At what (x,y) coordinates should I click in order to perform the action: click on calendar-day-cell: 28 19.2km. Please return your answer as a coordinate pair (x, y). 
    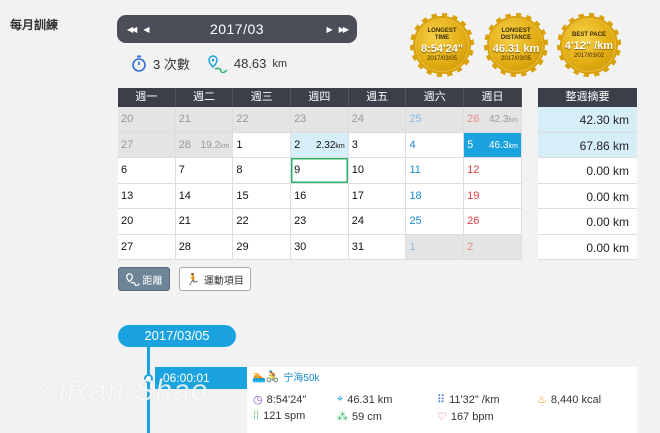
    Looking at the image, I should click on (204, 145).